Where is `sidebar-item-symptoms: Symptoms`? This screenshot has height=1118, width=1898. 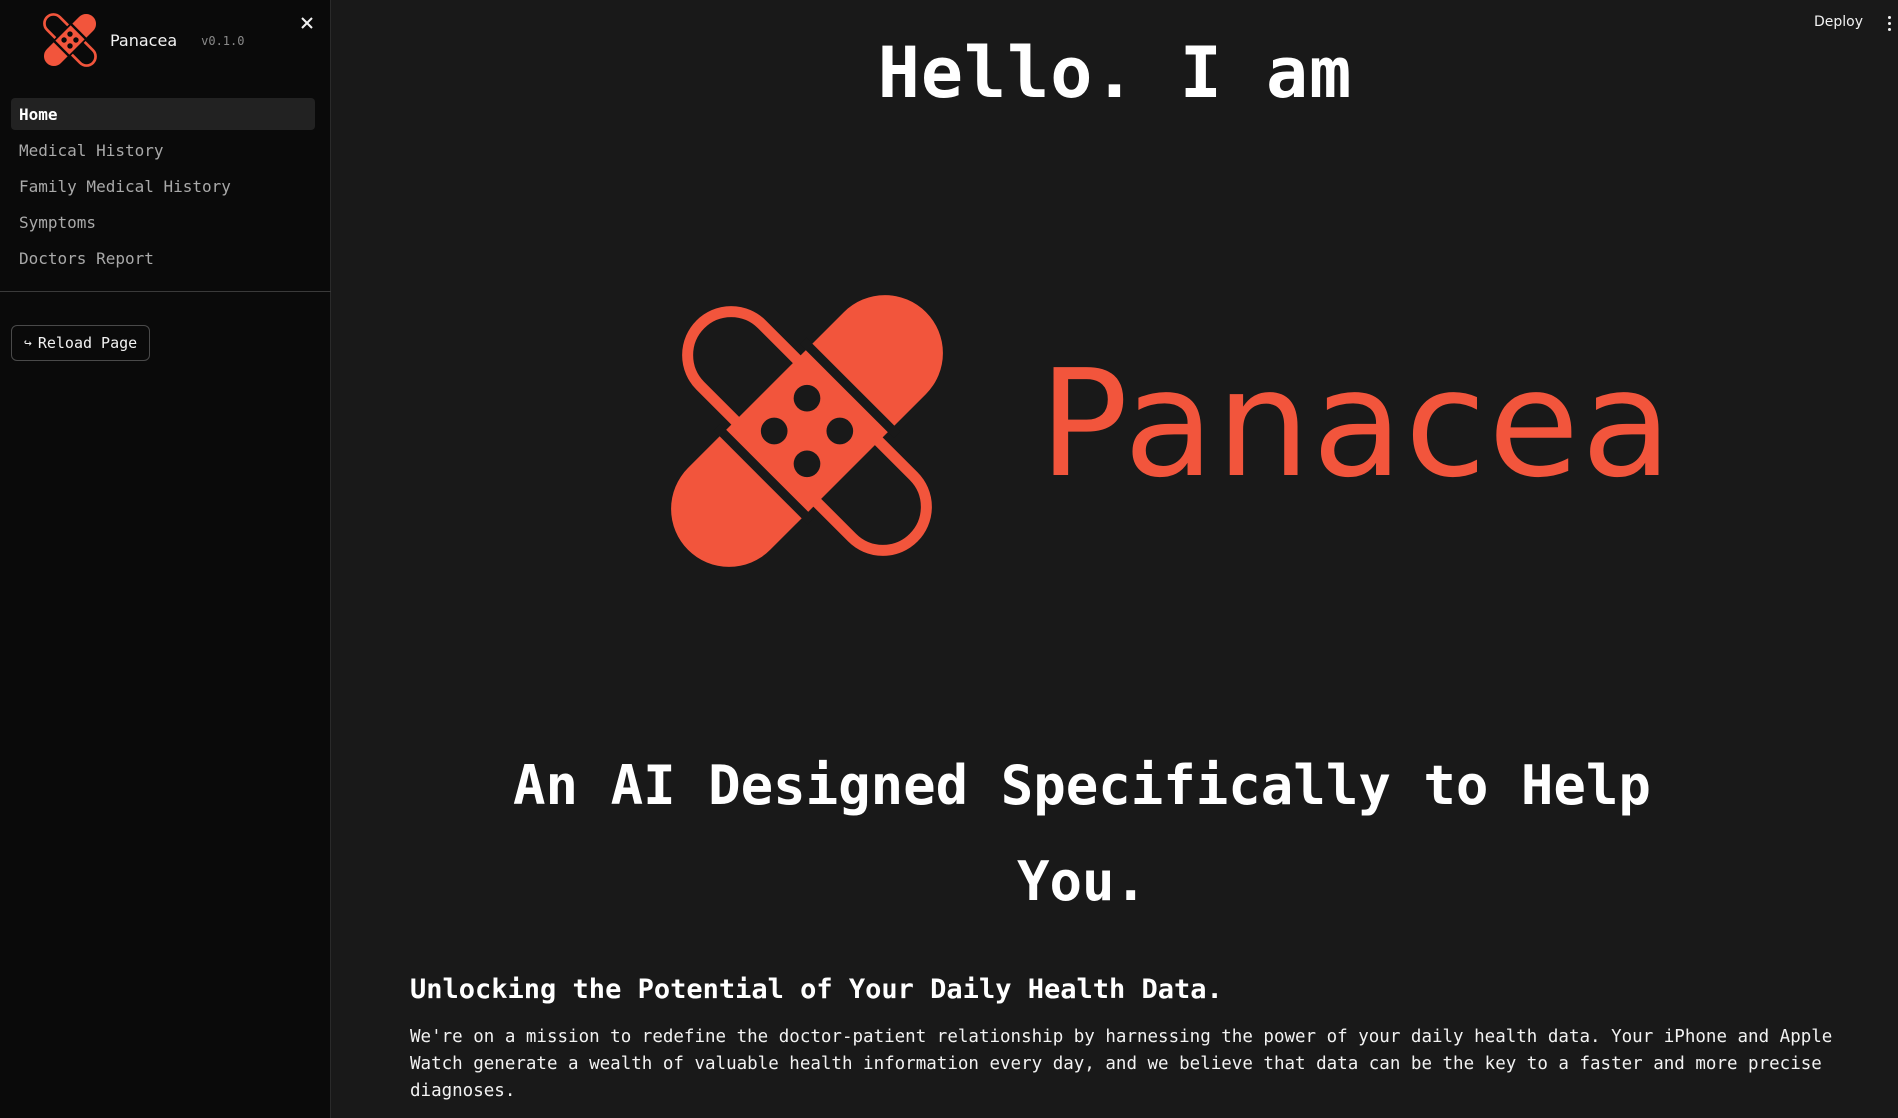 sidebar-item-symptoms: Symptoms is located at coordinates (163, 222).